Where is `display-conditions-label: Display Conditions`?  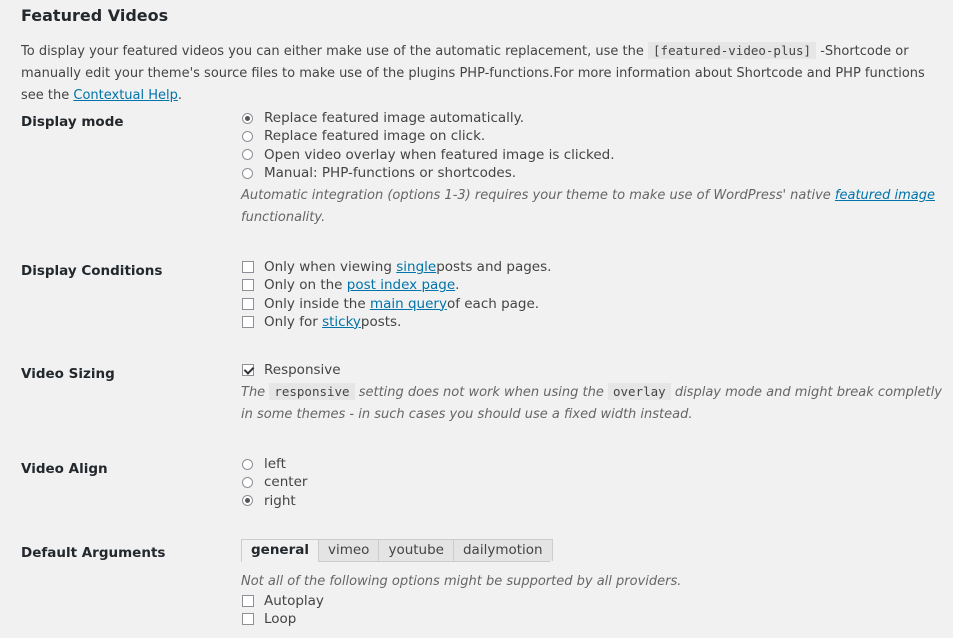
display-conditions-label: Display Conditions is located at coordinates (92, 271).